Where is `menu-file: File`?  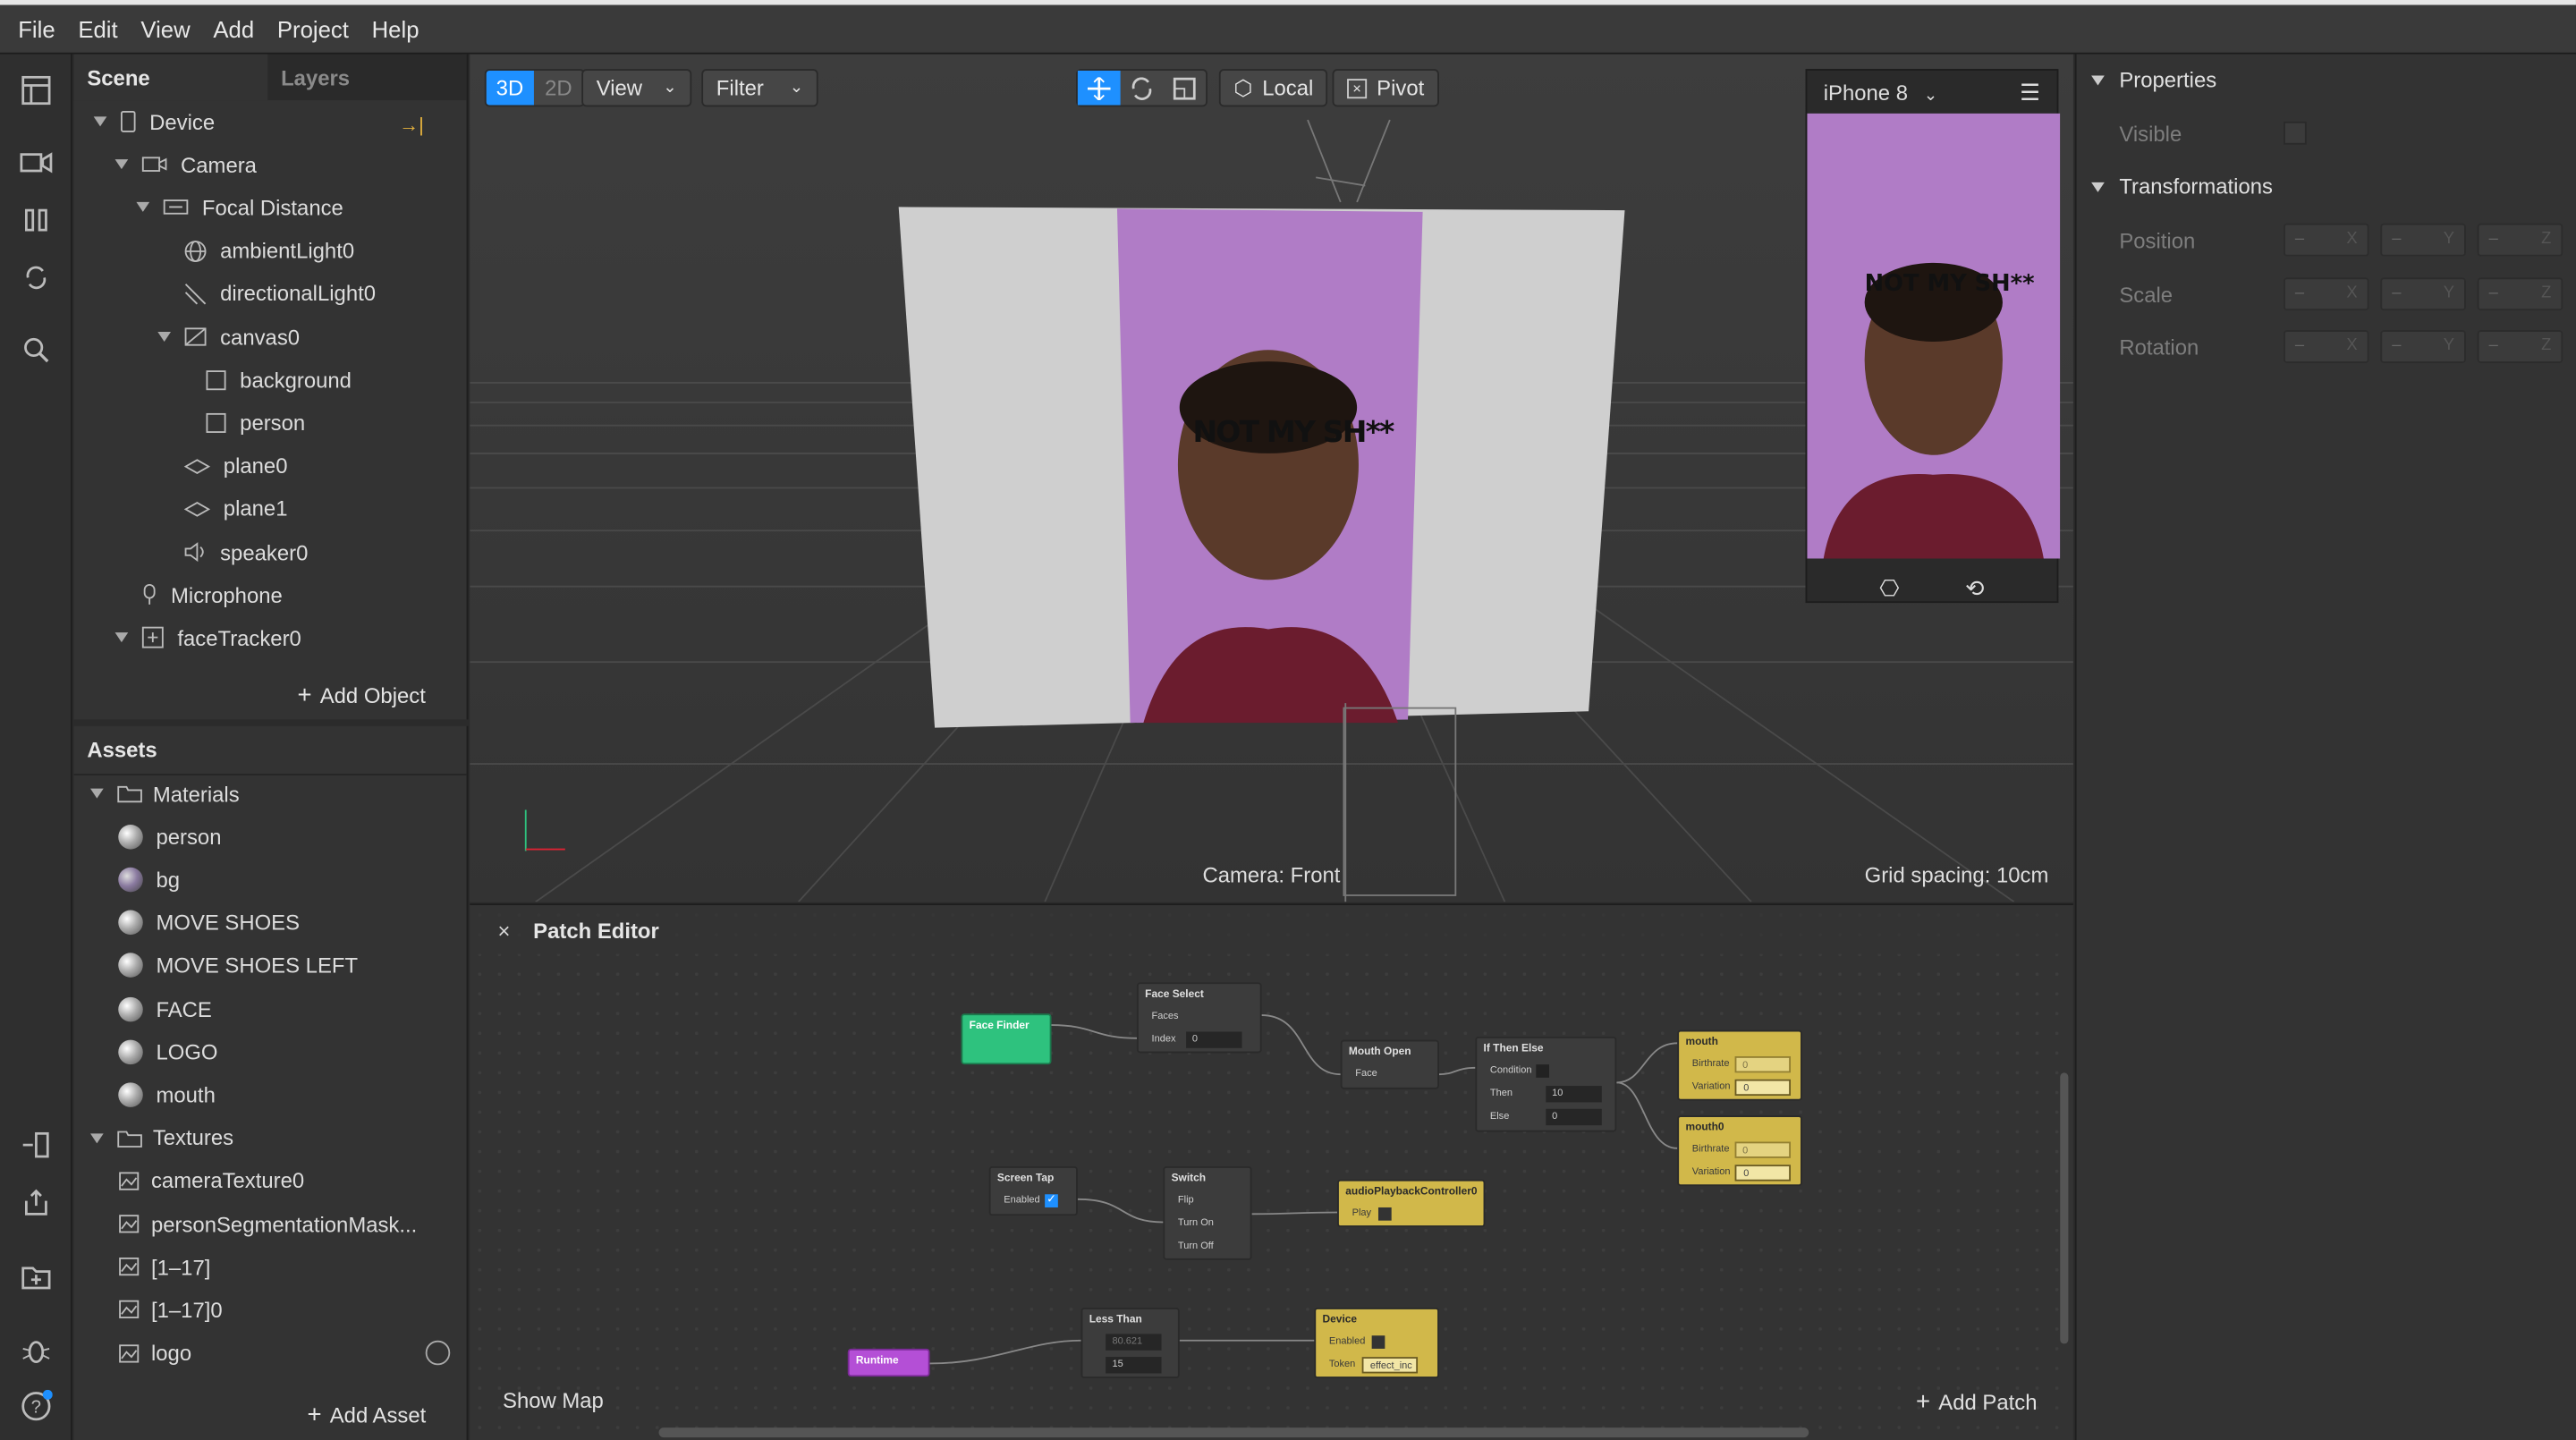
menu-file: File is located at coordinates (36, 28).